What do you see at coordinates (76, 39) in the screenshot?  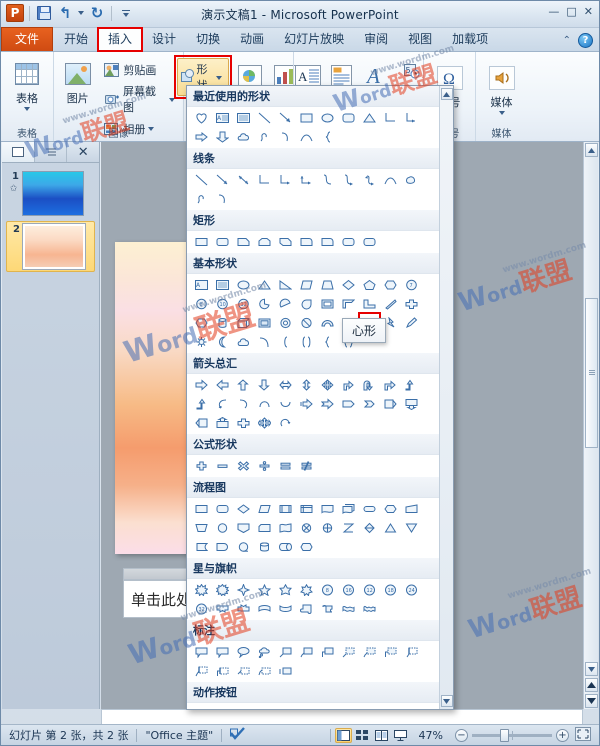 I see `tab-home: 开始` at bounding box center [76, 39].